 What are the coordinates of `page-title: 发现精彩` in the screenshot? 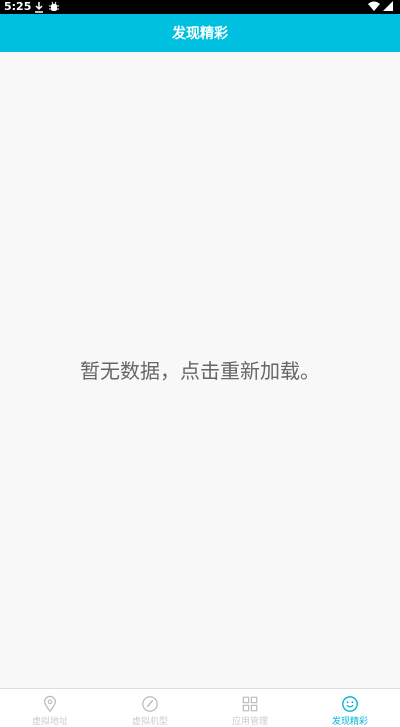 It's located at (200, 34).